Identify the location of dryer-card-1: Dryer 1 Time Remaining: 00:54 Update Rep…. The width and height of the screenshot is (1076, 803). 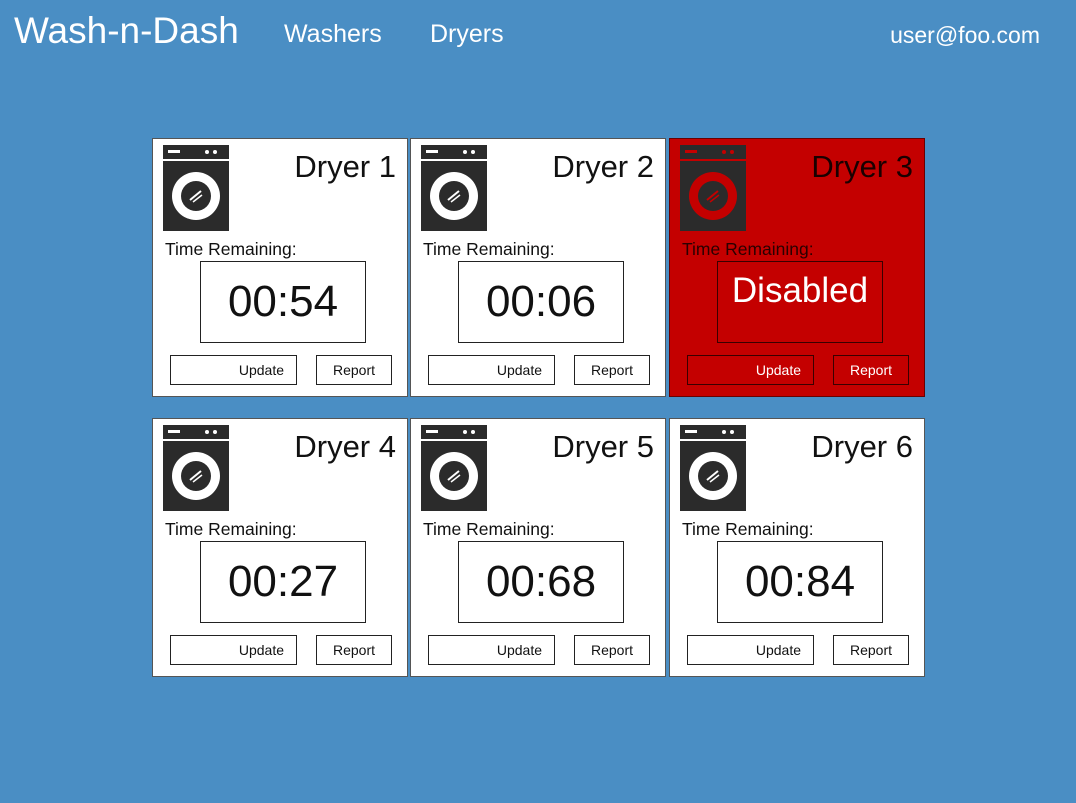
(280, 267).